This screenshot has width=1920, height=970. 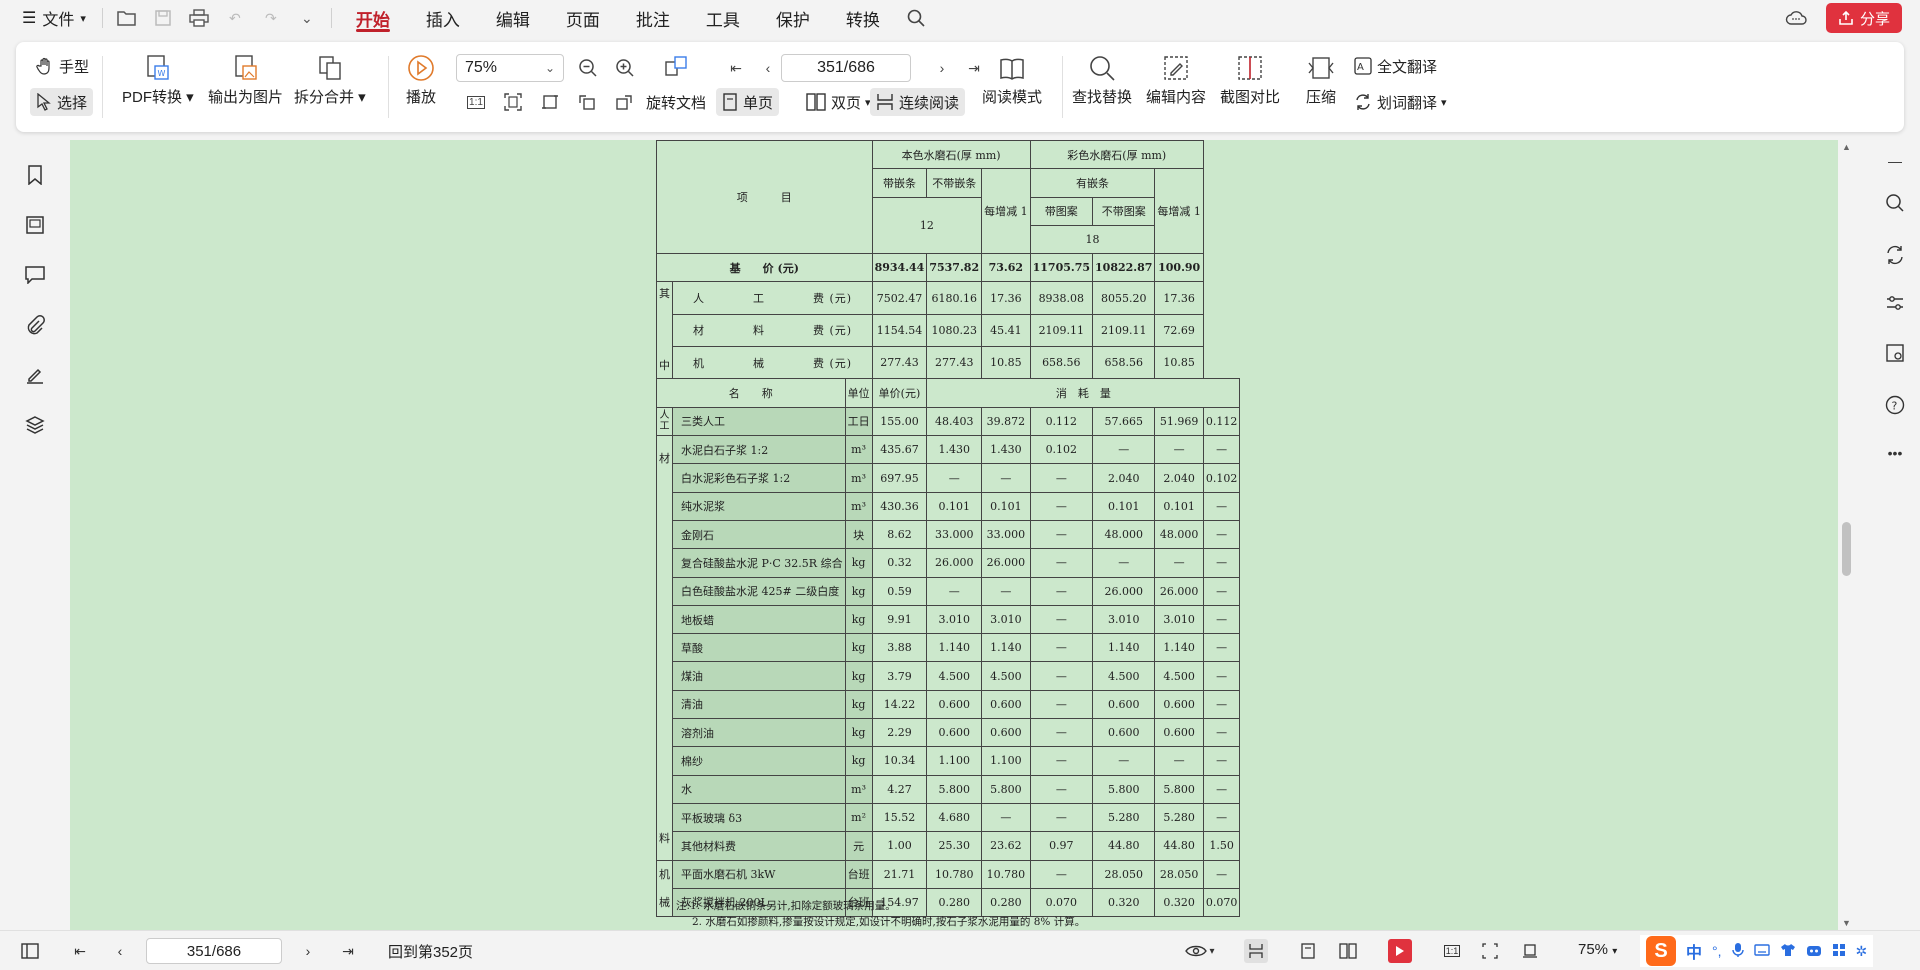 I want to click on scroll-up-icon: ▲, so click(x=1846, y=147).